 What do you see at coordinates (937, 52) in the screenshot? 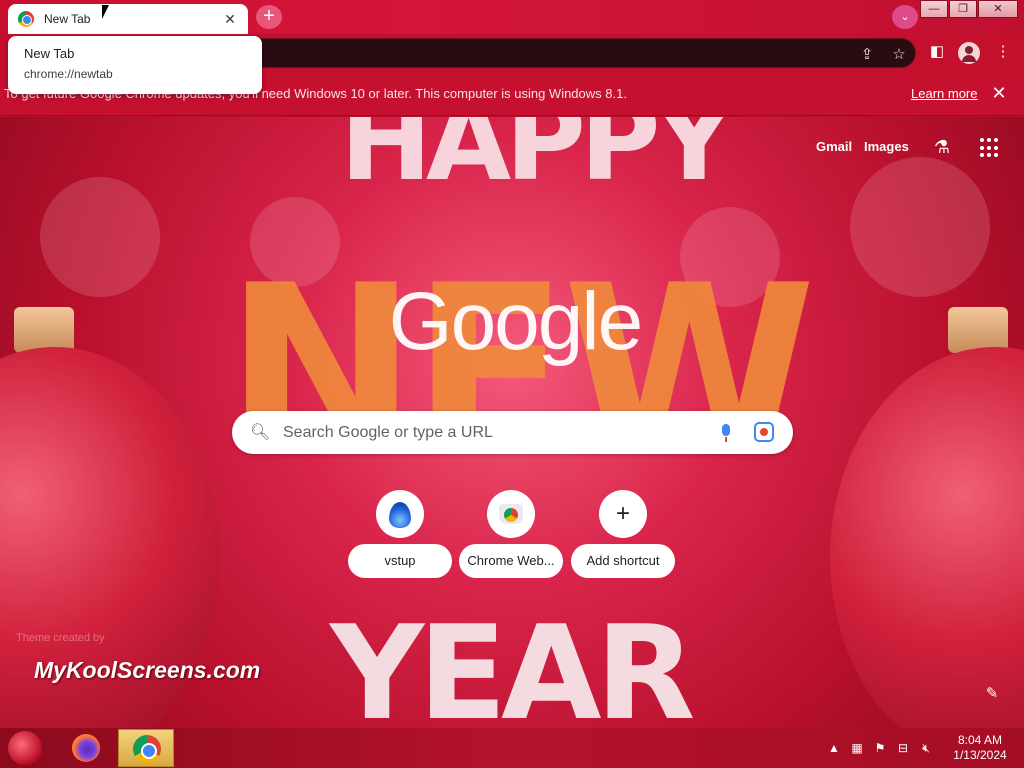
I see `side-panel-icon: ◧` at bounding box center [937, 52].